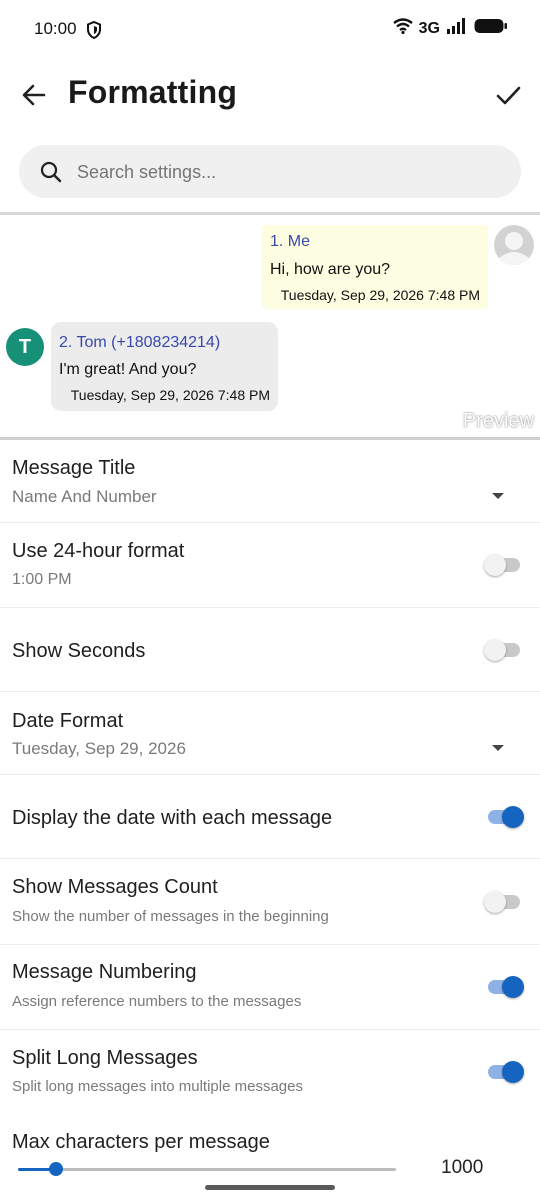 Image resolution: width=540 pixels, height=1202 pixels. Describe the element at coordinates (25, 347) in the screenshot. I see `avatar: T` at that location.